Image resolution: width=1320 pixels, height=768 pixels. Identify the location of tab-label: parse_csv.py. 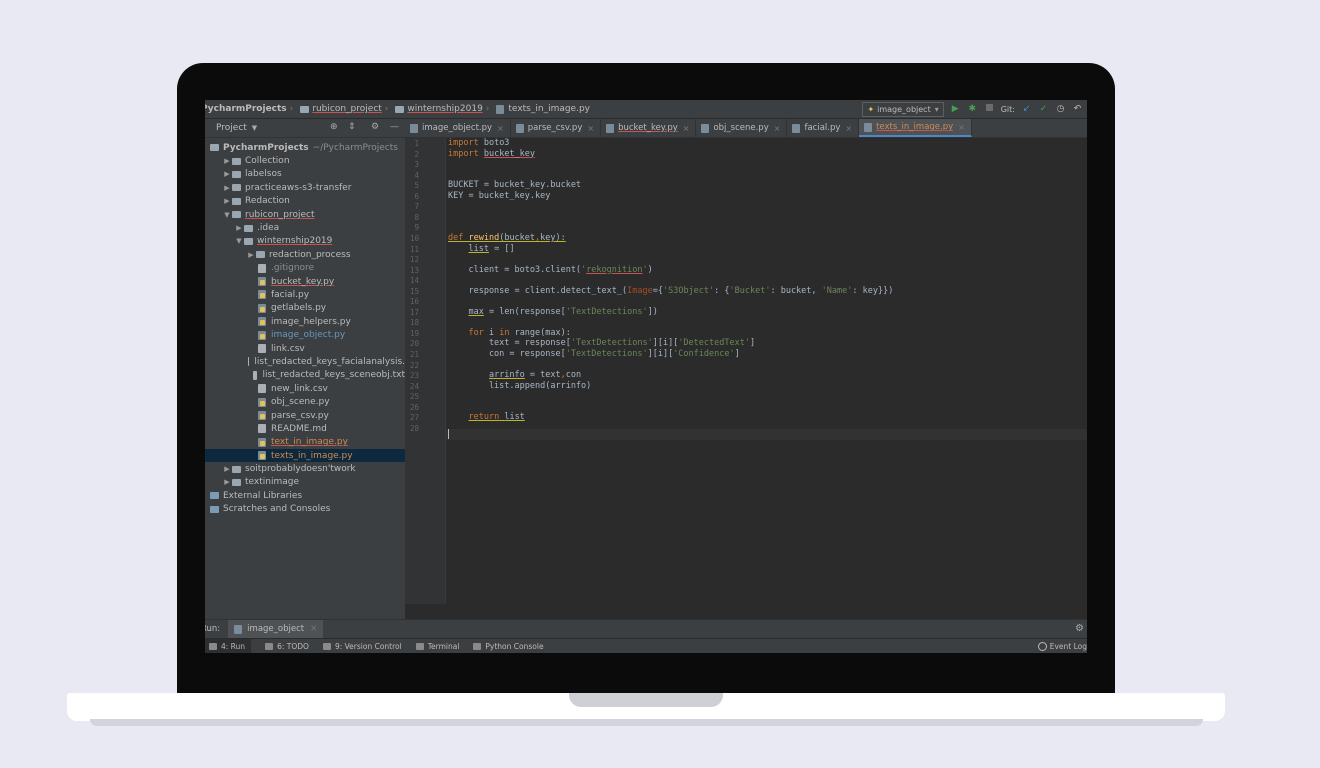
(555, 128).